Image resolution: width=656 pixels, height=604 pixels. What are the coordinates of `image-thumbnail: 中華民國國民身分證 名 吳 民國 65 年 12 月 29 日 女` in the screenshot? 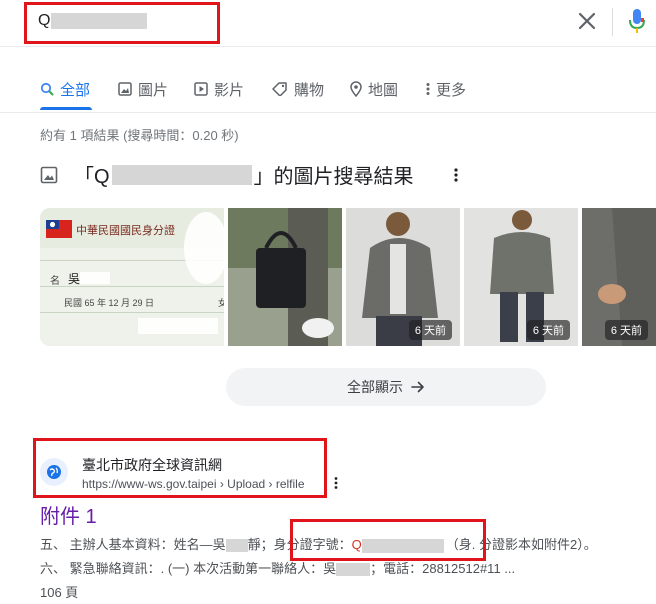 It's located at (132, 277).